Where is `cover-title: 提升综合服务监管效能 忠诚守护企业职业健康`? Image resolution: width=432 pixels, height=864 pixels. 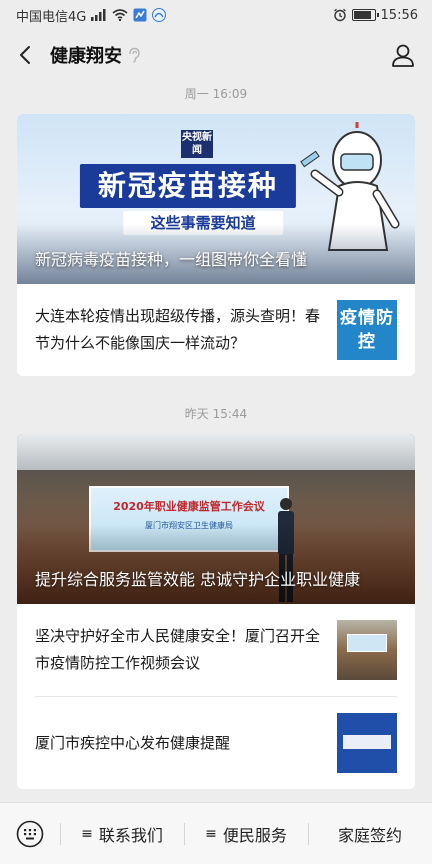
cover-title: 提升综合服务监管效能 忠诚守护企业职业健康 is located at coordinates (198, 579).